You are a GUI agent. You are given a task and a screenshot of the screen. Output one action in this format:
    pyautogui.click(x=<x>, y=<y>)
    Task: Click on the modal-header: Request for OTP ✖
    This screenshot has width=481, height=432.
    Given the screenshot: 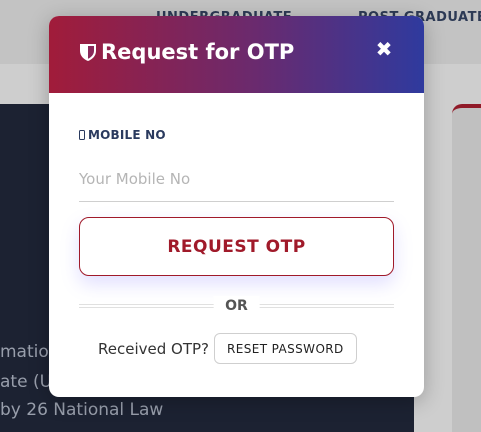 What is the action you would take?
    pyautogui.click(x=236, y=54)
    